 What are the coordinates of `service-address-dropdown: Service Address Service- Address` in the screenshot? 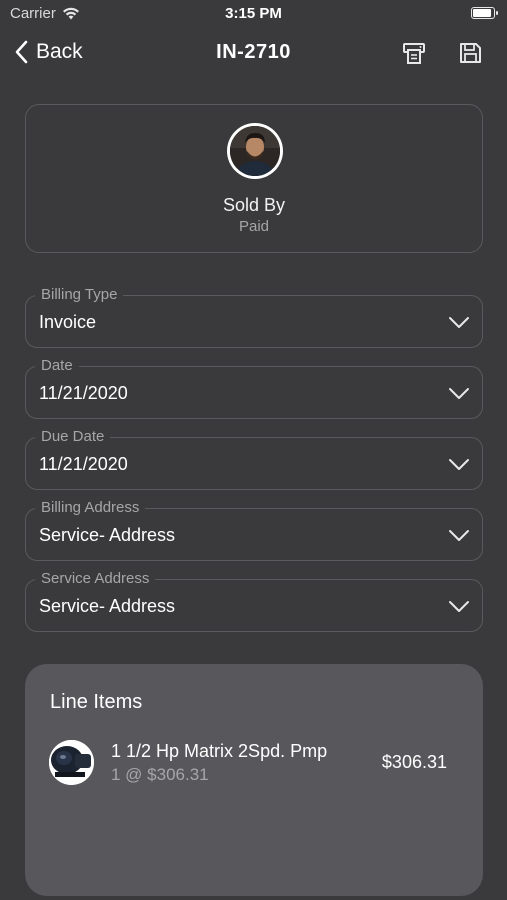 It's located at (254, 601).